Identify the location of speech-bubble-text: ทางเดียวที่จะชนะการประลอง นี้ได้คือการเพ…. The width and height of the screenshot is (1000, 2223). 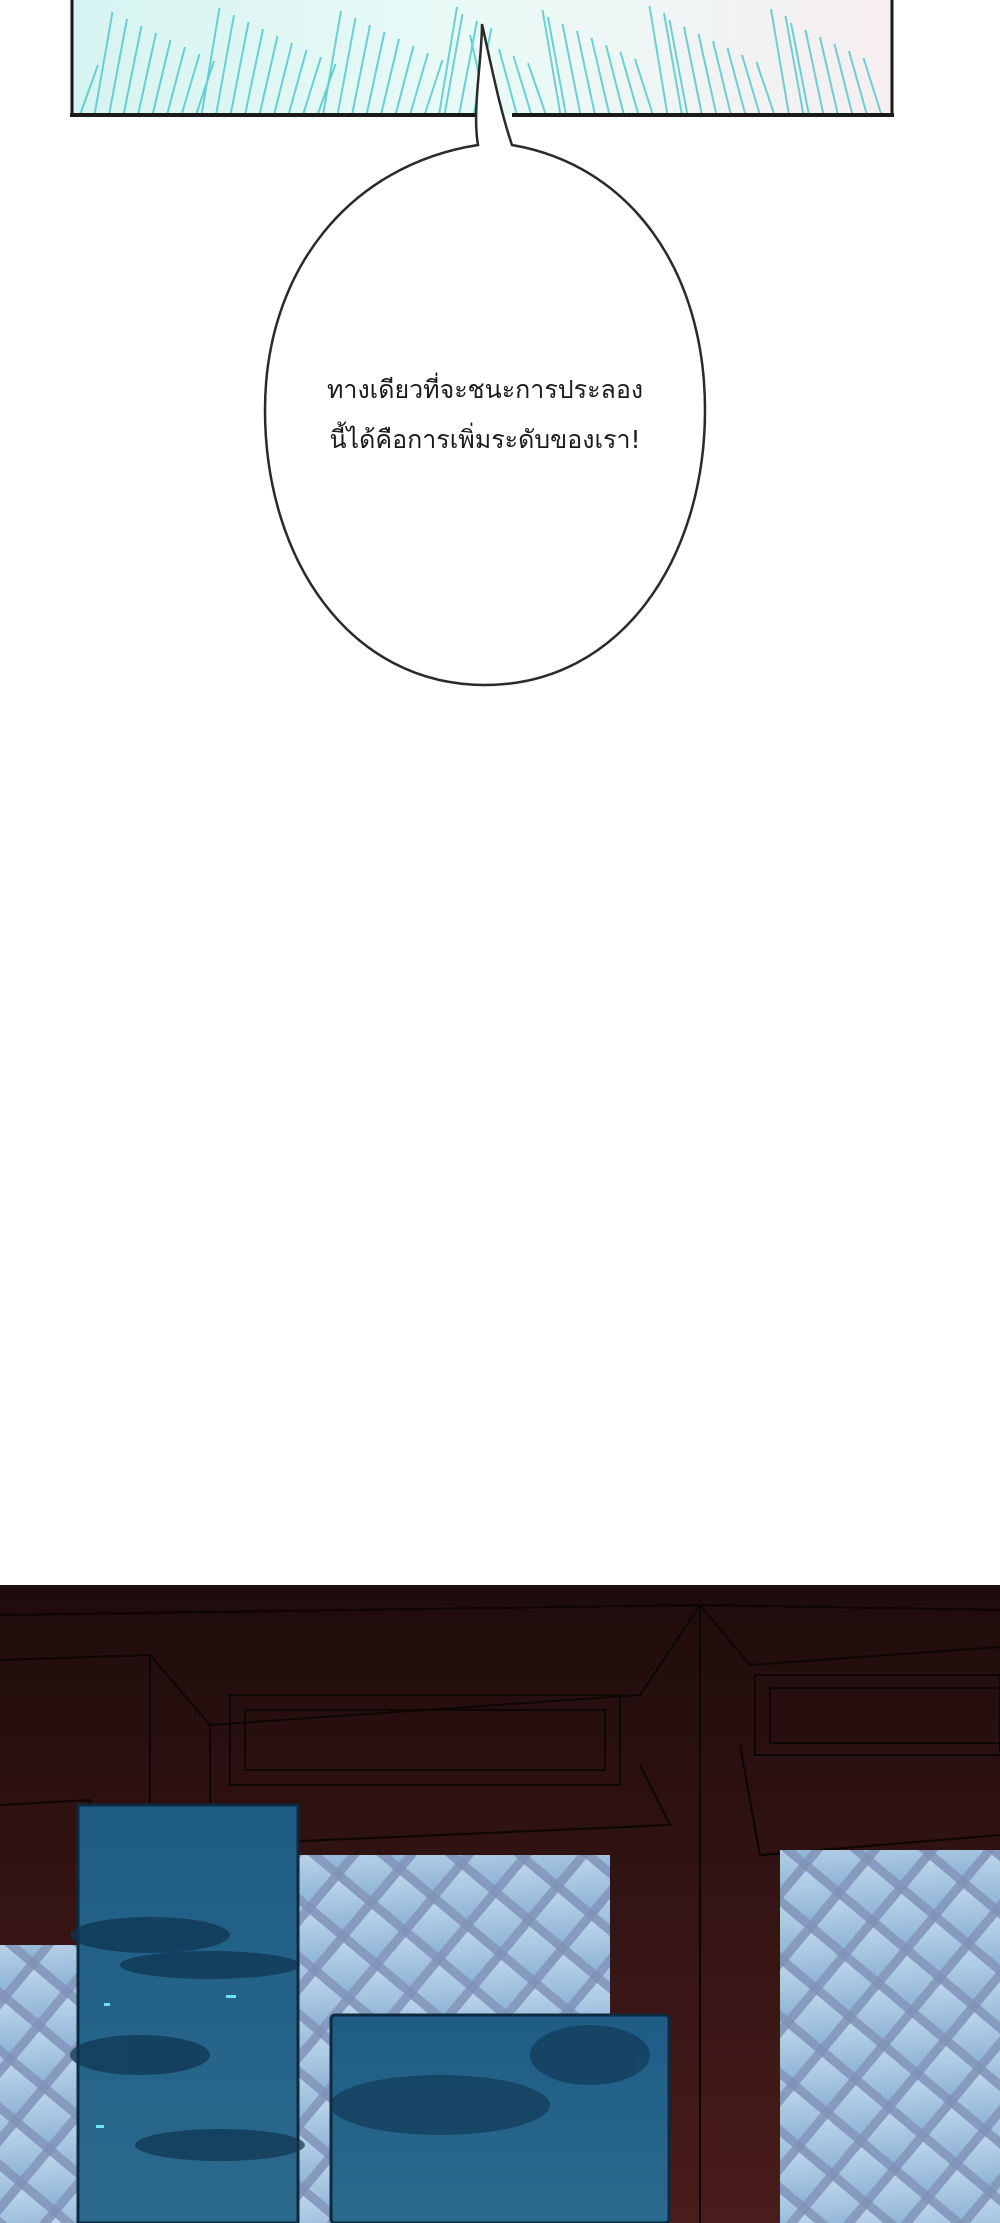
(485, 415).